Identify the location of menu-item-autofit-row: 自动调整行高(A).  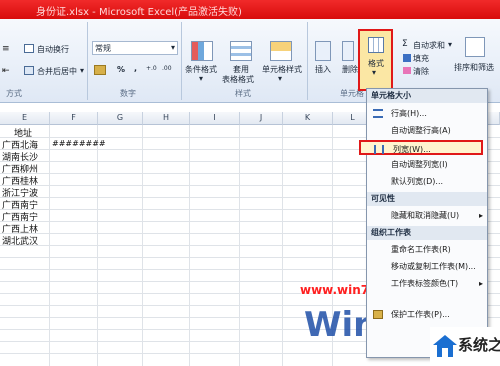
(427, 130).